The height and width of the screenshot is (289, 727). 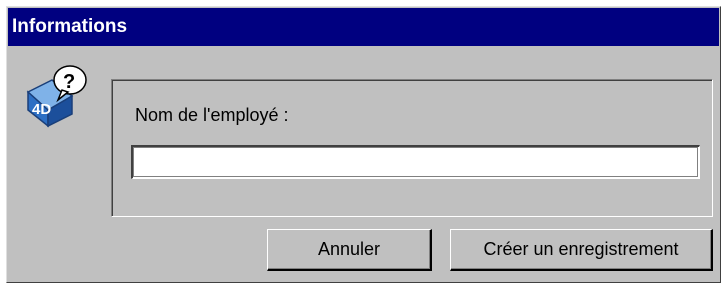 What do you see at coordinates (349, 250) in the screenshot?
I see `cancel-button: Annuler` at bounding box center [349, 250].